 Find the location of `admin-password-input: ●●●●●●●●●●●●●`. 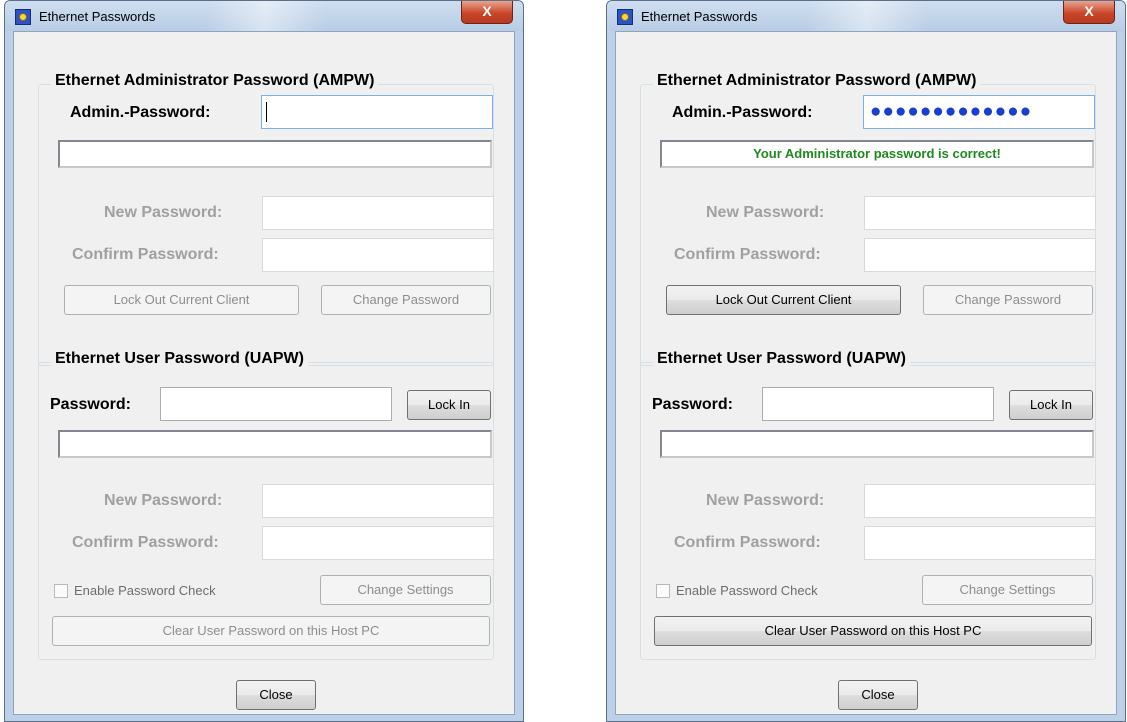

admin-password-input: ●●●●●●●●●●●●● is located at coordinates (979, 112).